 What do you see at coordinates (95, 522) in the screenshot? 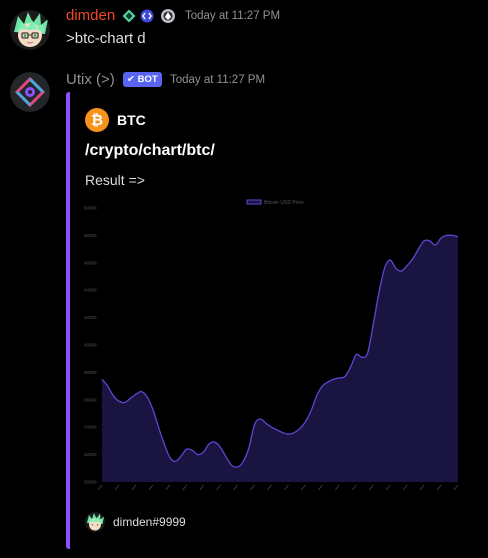
I see `footer-avatar-icon` at bounding box center [95, 522].